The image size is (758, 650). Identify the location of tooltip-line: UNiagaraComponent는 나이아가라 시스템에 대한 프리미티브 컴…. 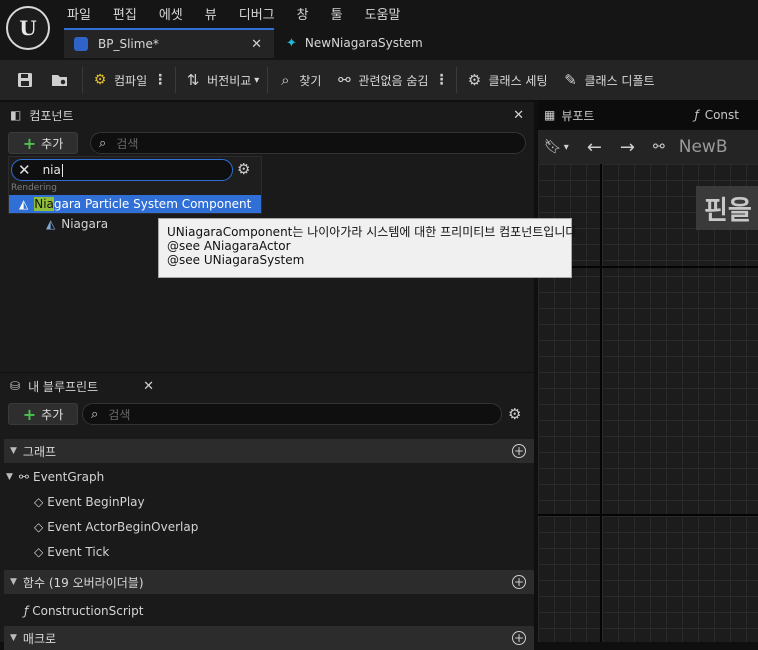
(374, 232).